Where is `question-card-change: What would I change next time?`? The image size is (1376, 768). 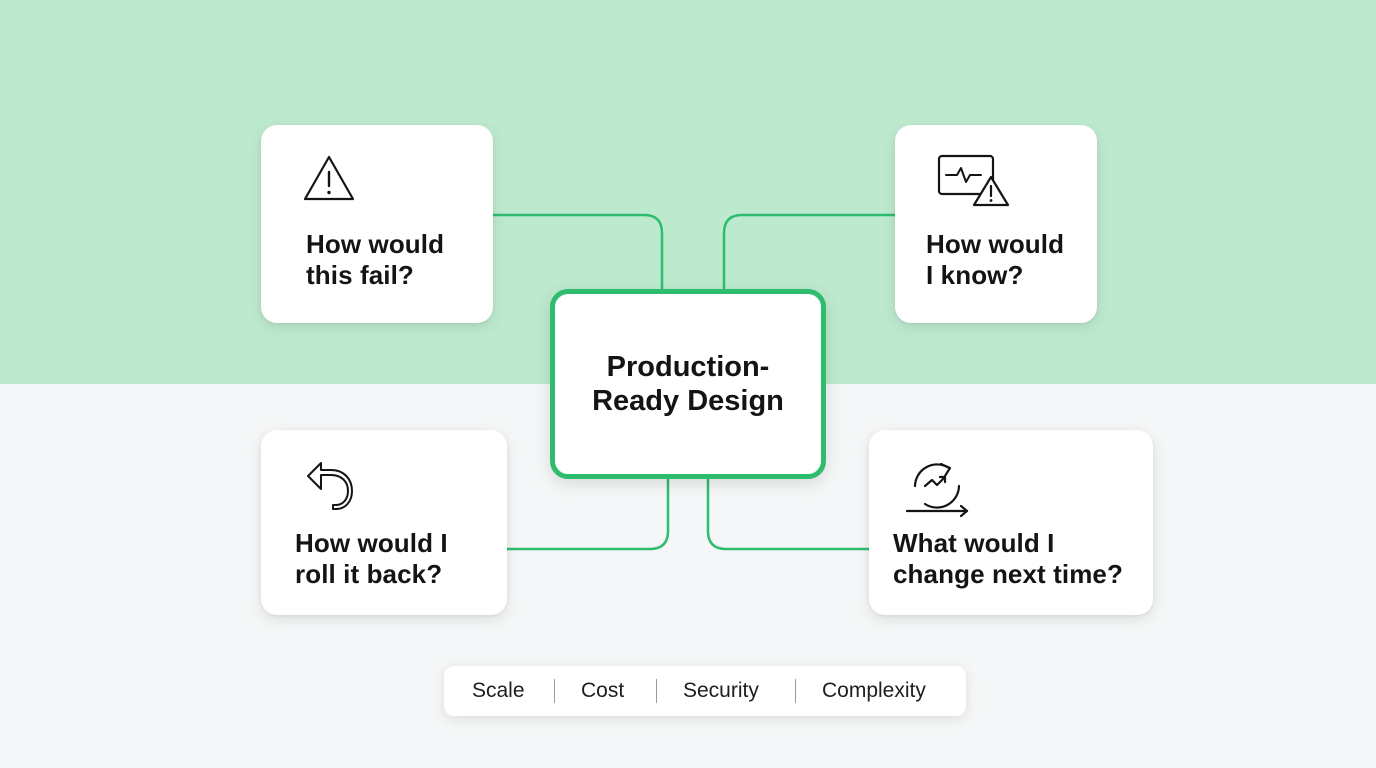 question-card-change: What would I change next time? is located at coordinates (1011, 522).